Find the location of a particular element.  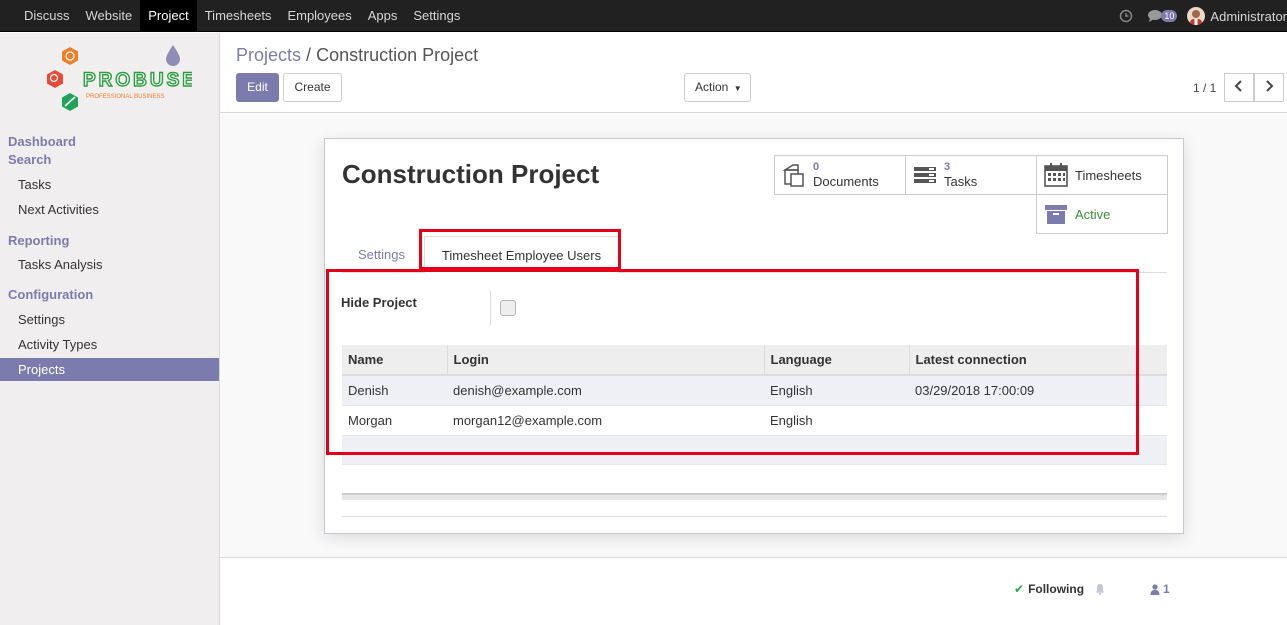

pager-next-button is located at coordinates (1269, 87).